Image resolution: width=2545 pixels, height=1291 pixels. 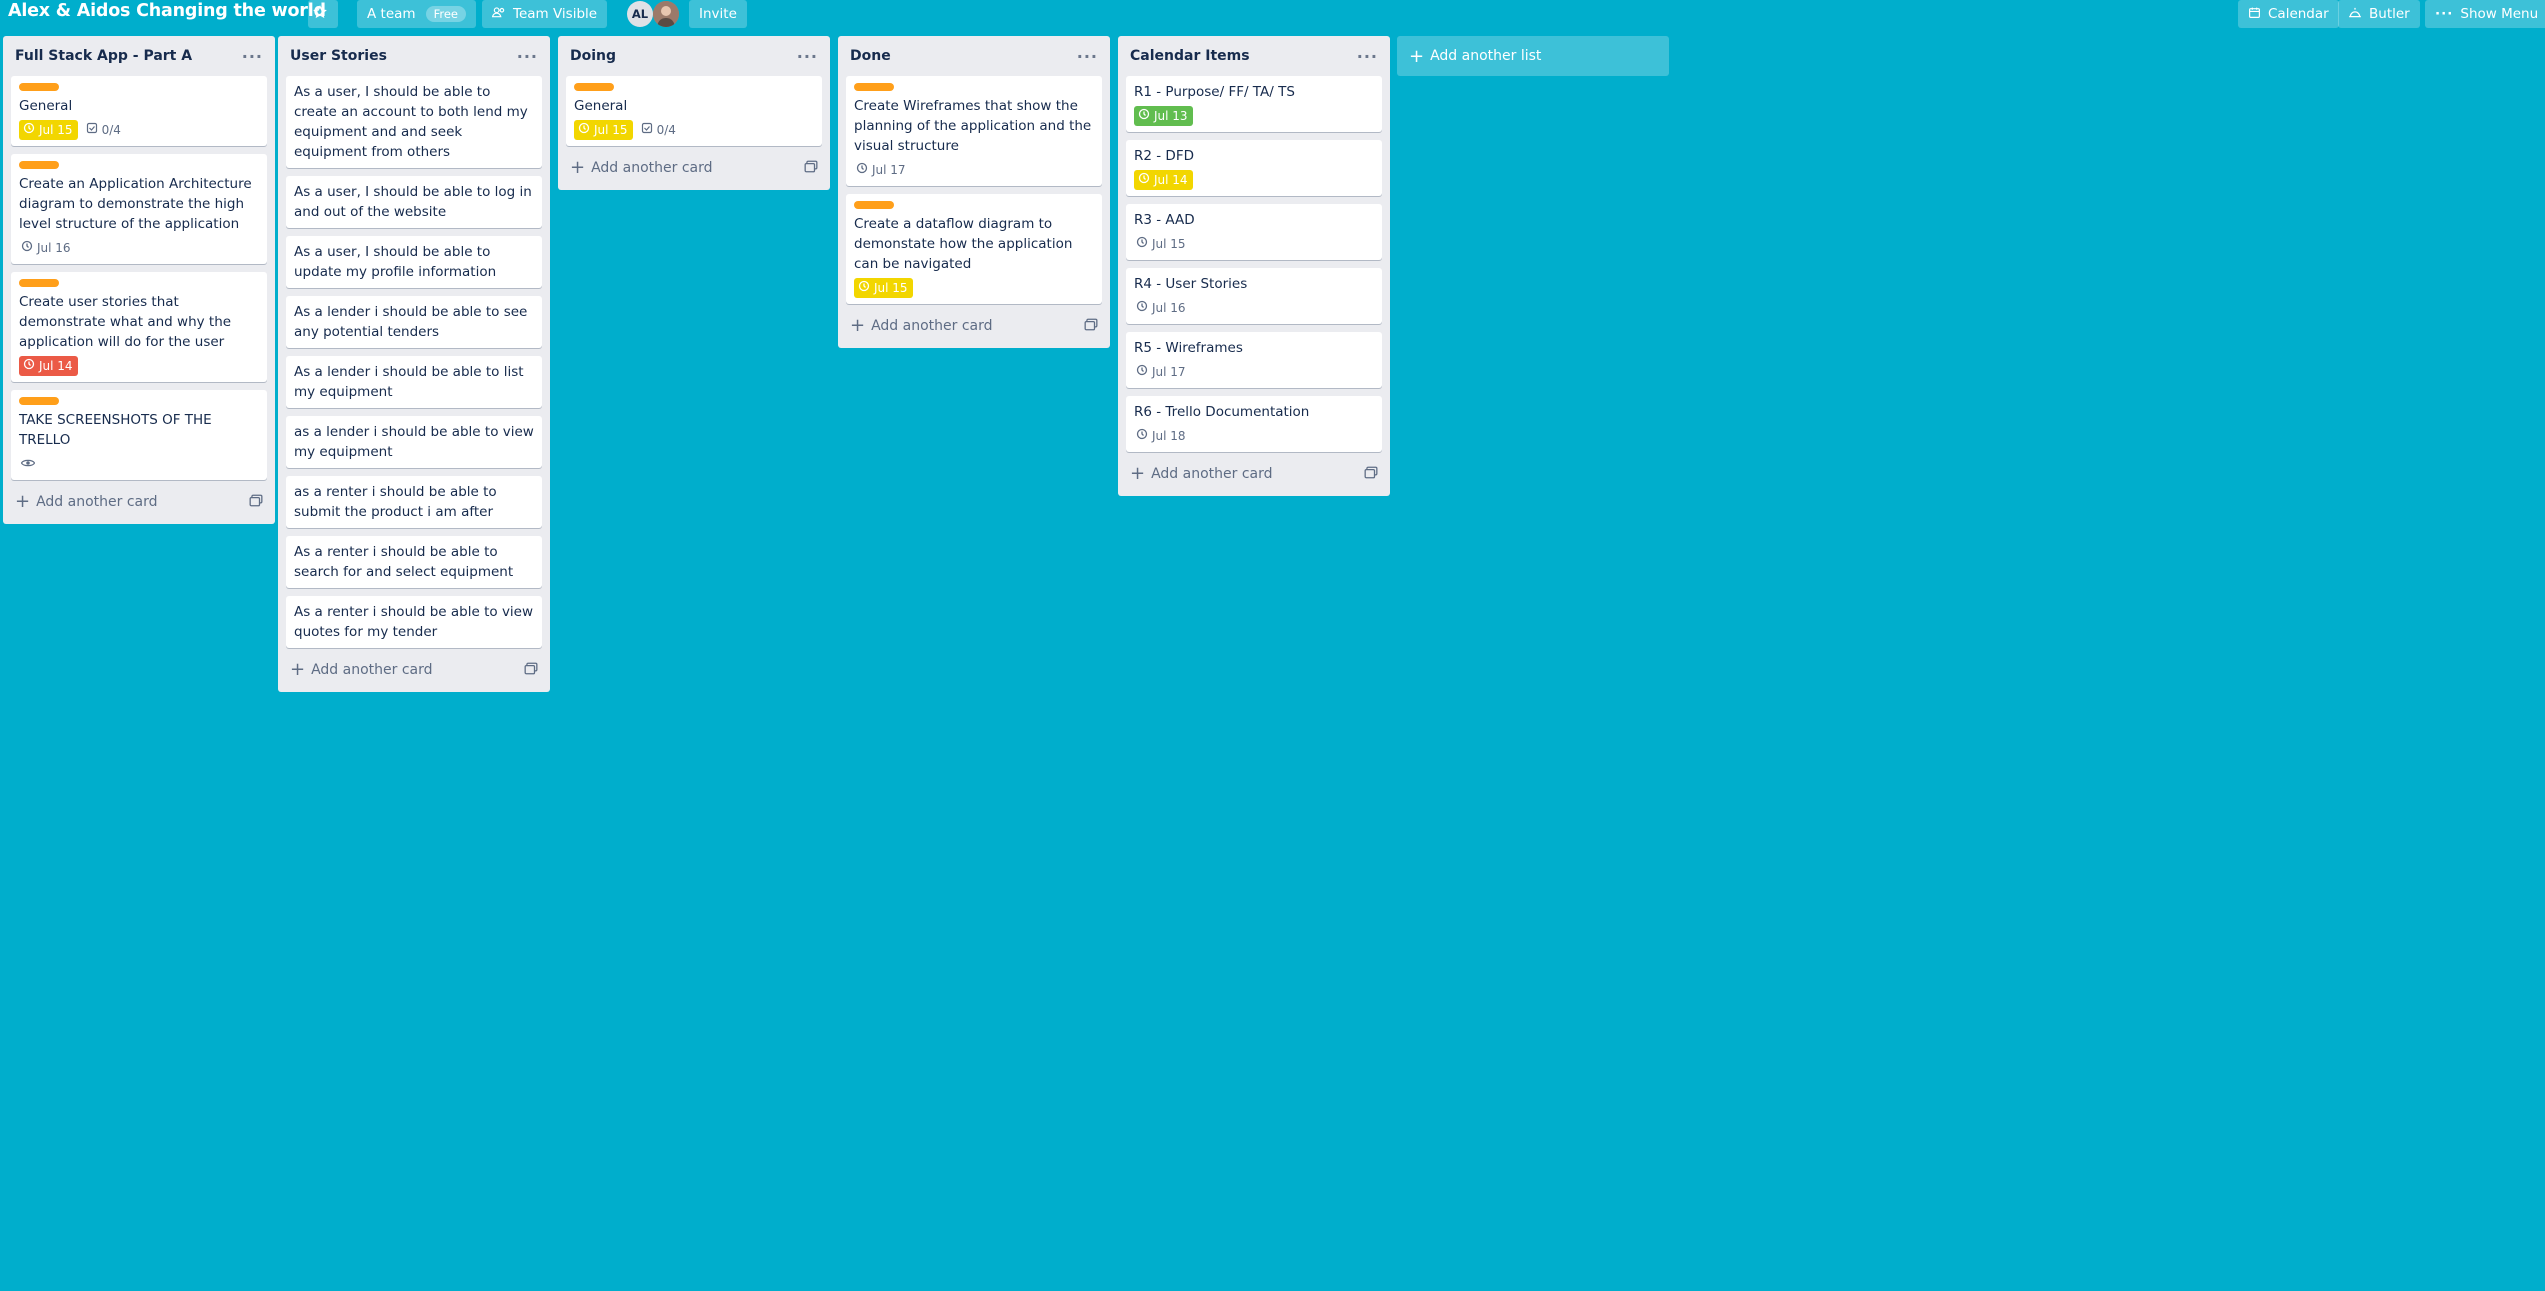 I want to click on list-header: Calendar Items ···, so click(x=1254, y=56).